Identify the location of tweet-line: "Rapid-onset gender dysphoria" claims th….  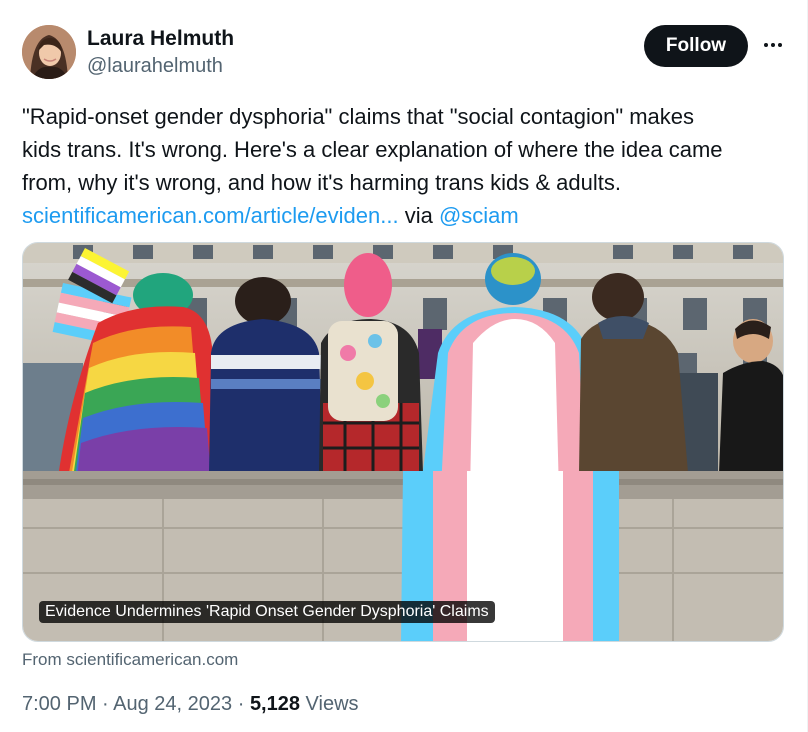
(358, 116).